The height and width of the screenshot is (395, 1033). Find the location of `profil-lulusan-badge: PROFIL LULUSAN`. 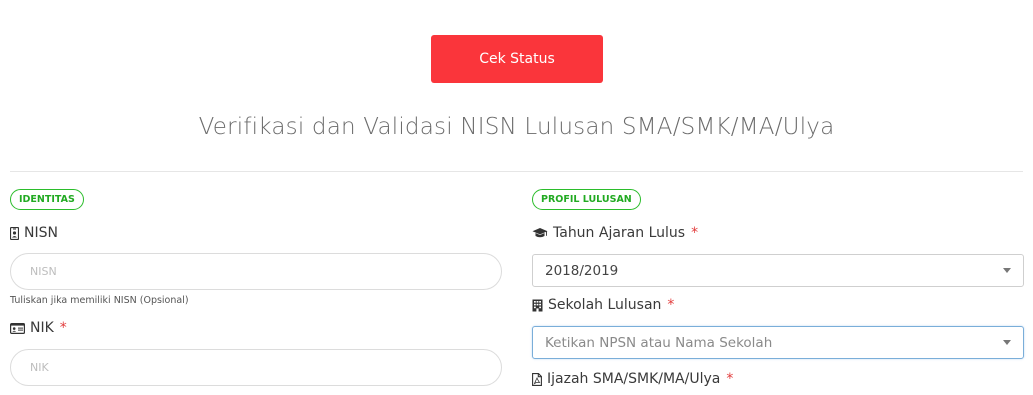

profil-lulusan-badge: PROFIL LULUSAN is located at coordinates (586, 199).